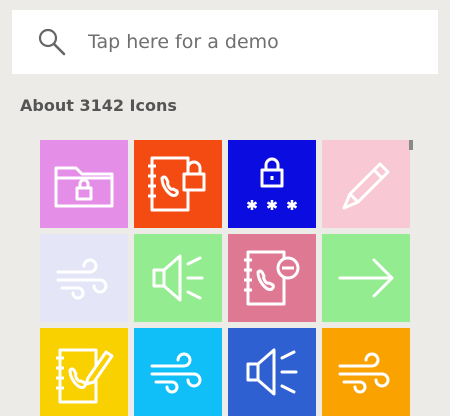 This screenshot has width=450, height=416. What do you see at coordinates (85, 376) in the screenshot?
I see `phonebook-edit-icon` at bounding box center [85, 376].